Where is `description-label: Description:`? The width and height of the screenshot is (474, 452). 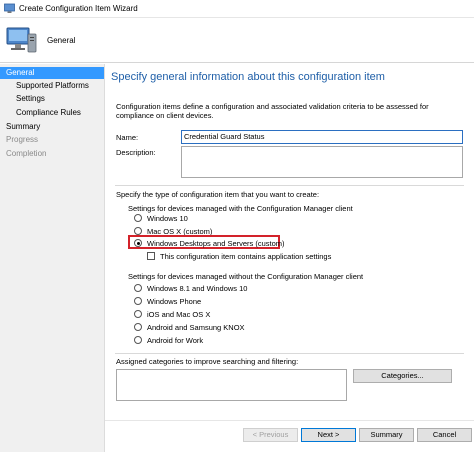 description-label: Description: is located at coordinates (136, 152).